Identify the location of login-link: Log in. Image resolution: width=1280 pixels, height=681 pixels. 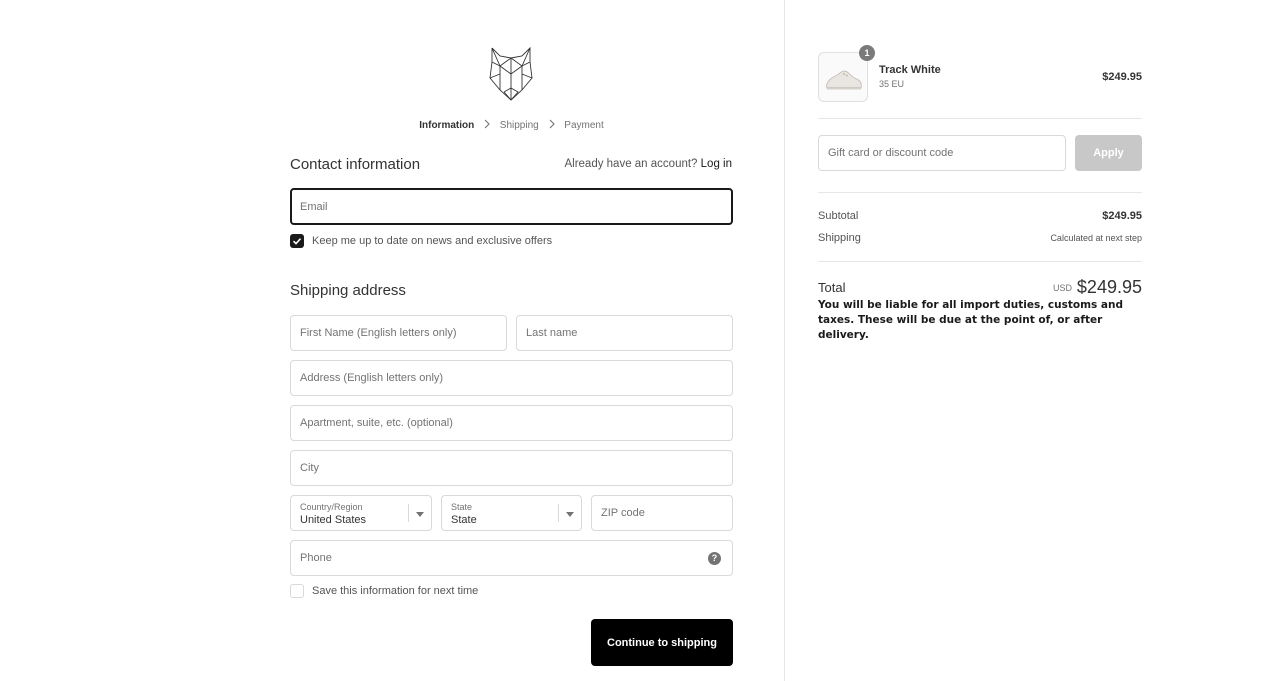
(716, 164).